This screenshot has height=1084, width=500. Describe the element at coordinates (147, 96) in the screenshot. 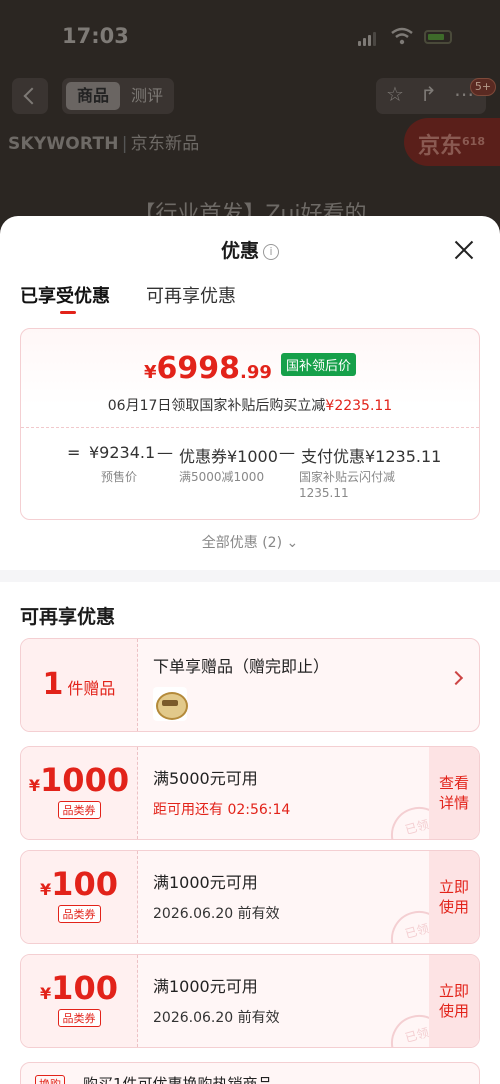

I see `tab-review: 测评` at that location.